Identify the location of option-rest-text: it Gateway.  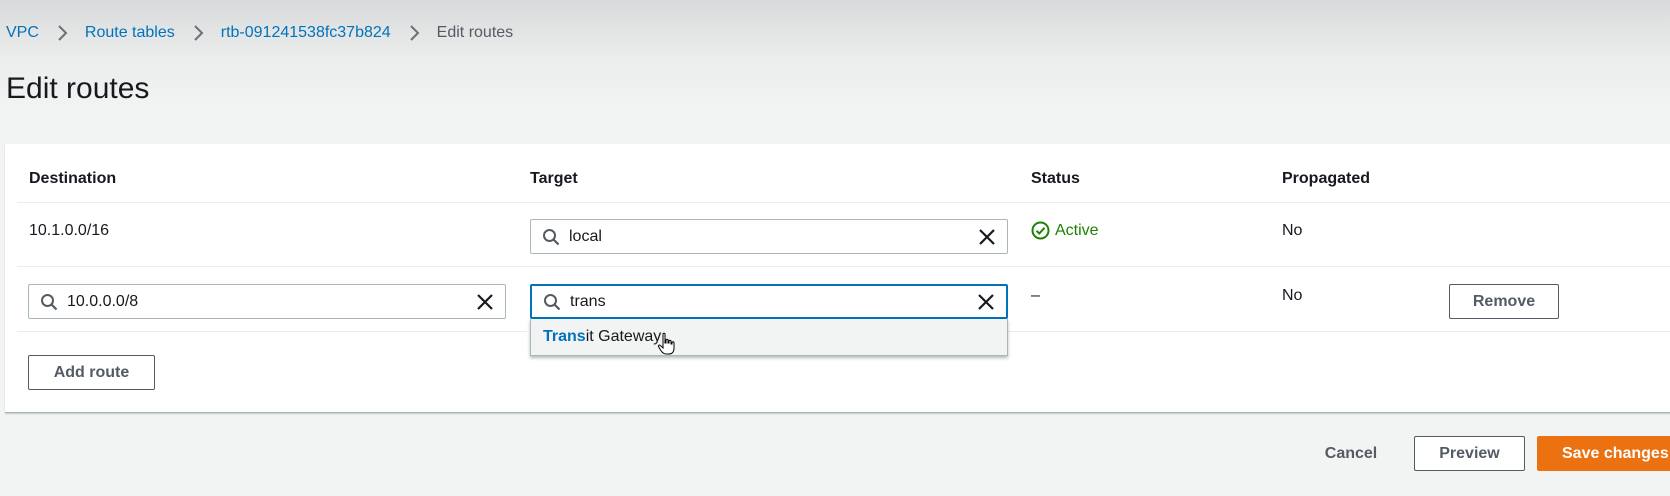
(623, 336).